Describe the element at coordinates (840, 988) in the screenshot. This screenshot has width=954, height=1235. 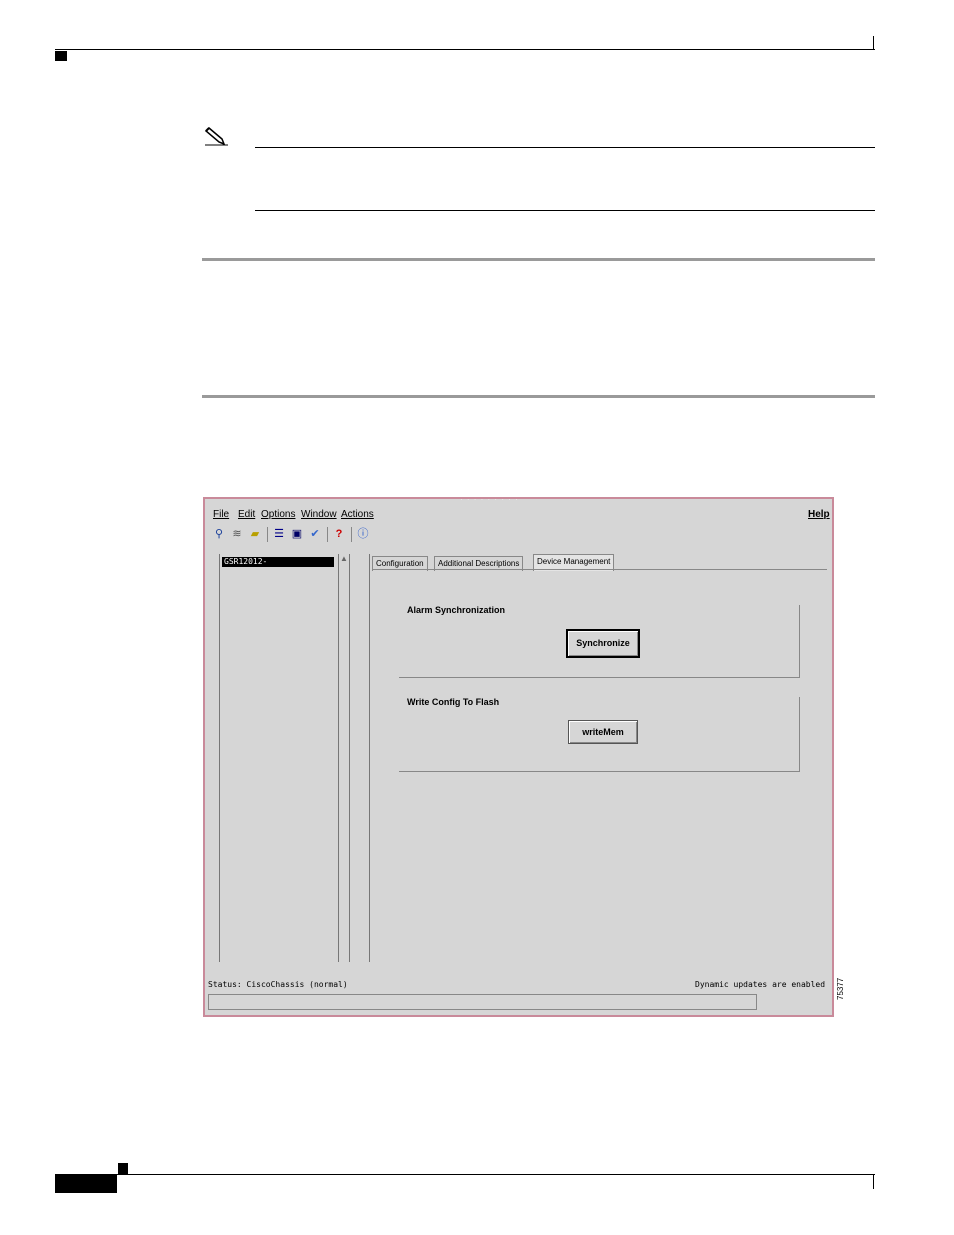
I see `figure-id: 75377` at that location.